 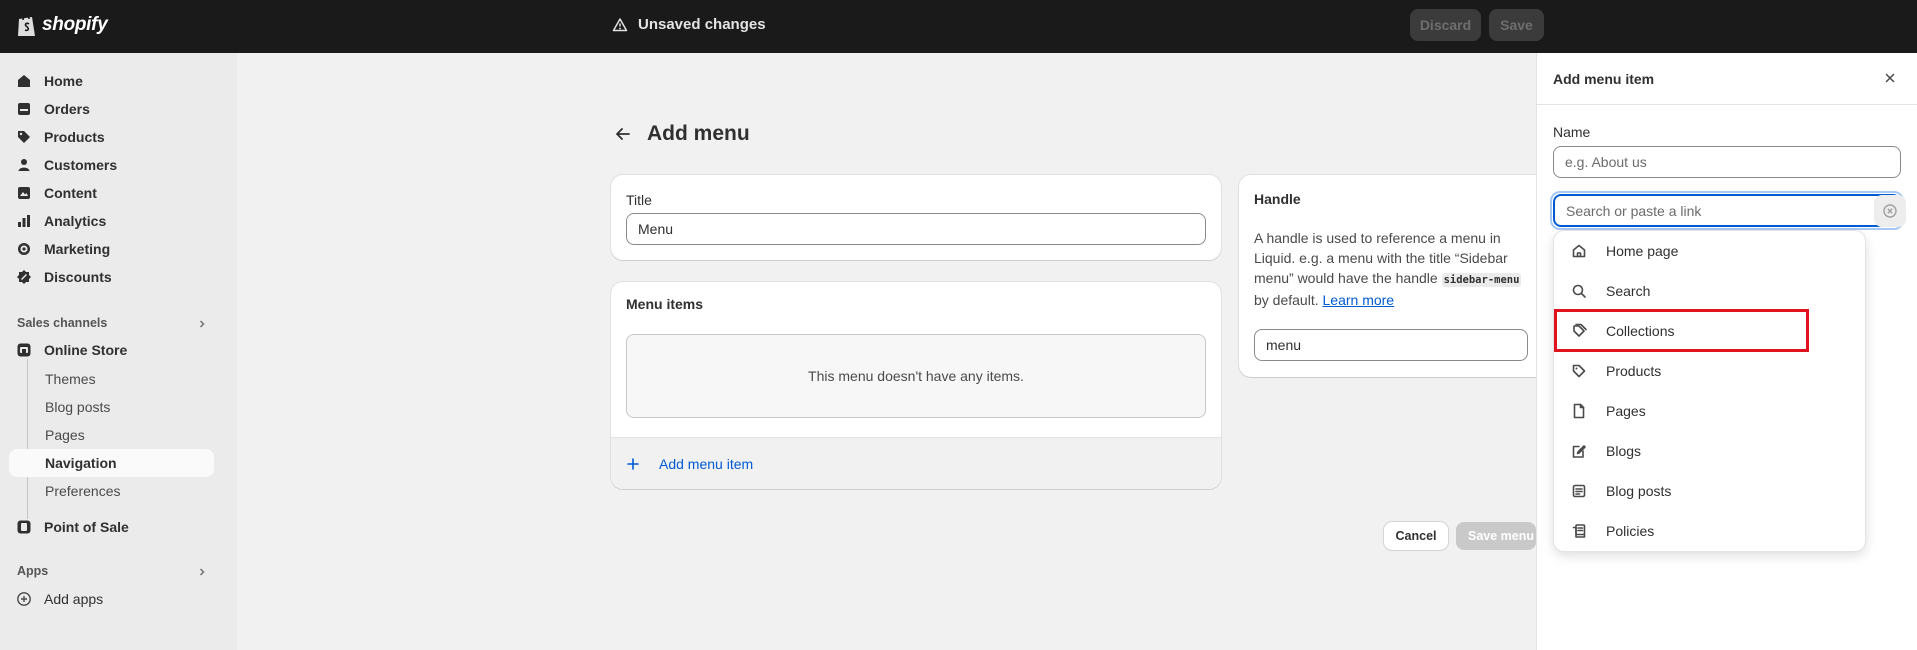 I want to click on warning-icon, so click(x=620, y=24).